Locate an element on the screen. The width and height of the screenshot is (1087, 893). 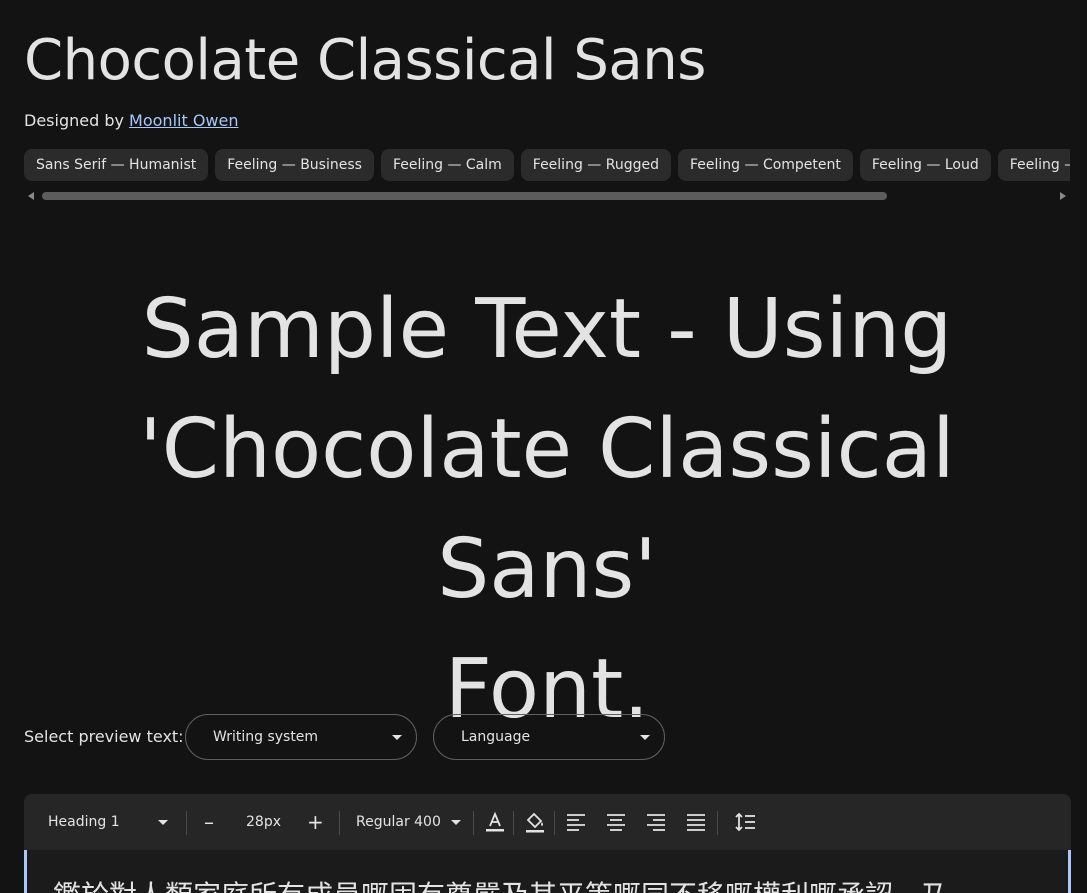
scroll-right-arrow-icon is located at coordinates (1063, 196).